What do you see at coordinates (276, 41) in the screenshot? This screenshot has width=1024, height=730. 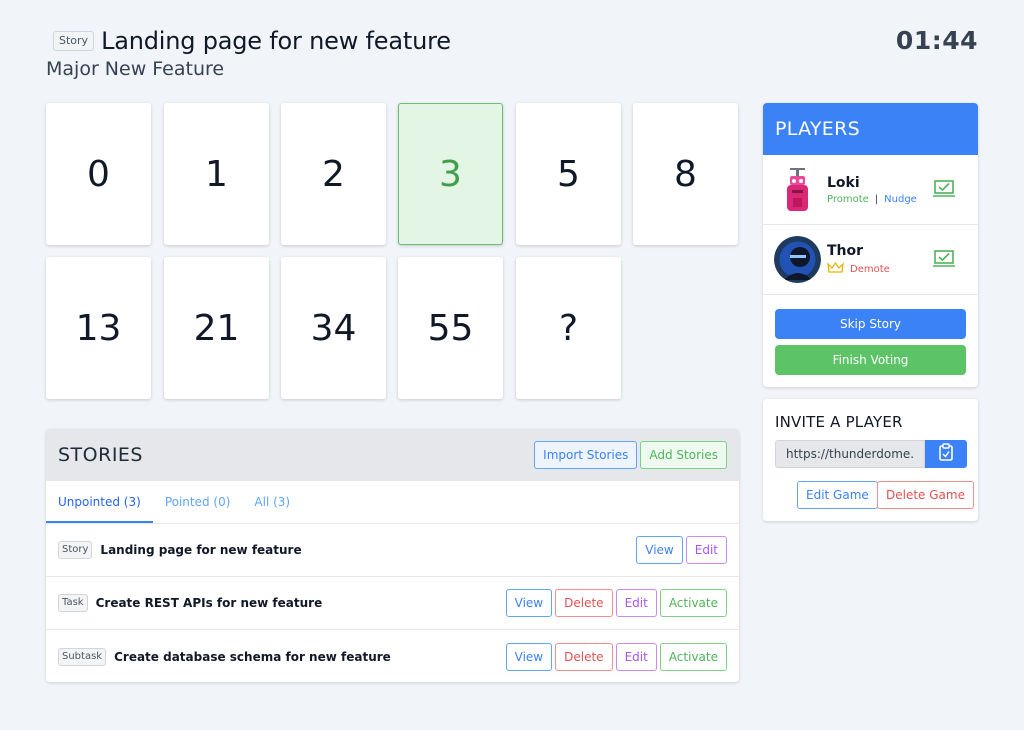 I see `story-title: Landing page for new feature` at bounding box center [276, 41].